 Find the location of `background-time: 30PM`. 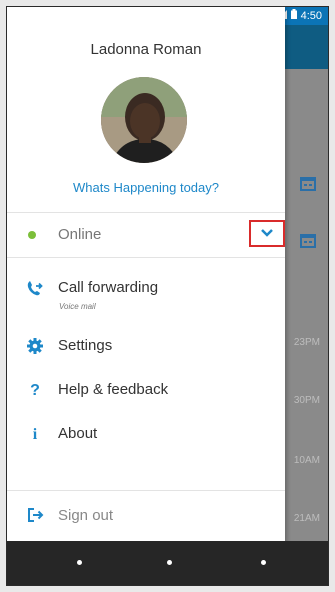

background-time: 30PM is located at coordinates (306, 400).